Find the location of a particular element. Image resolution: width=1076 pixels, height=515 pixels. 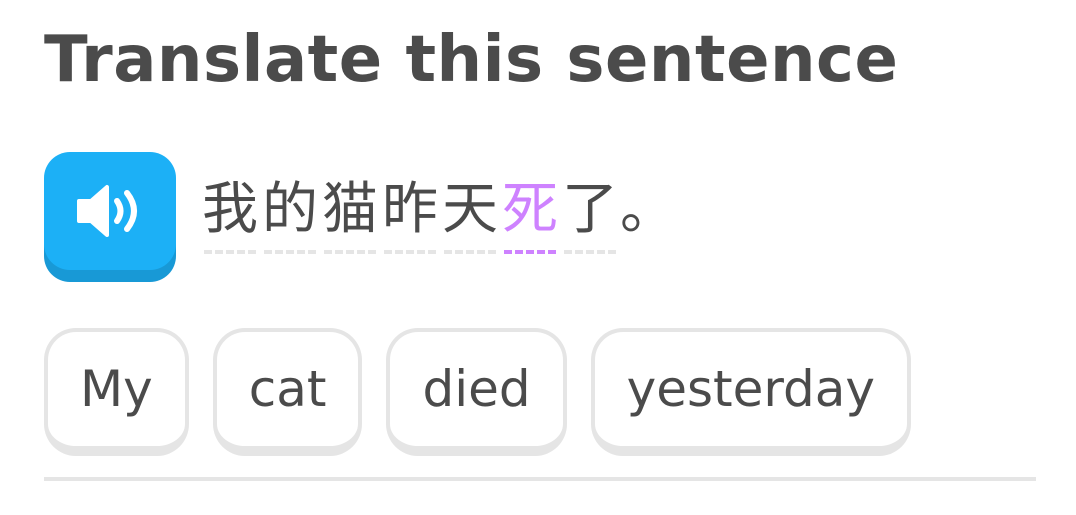

sentence-punctuation: 。 is located at coordinates (648, 209).